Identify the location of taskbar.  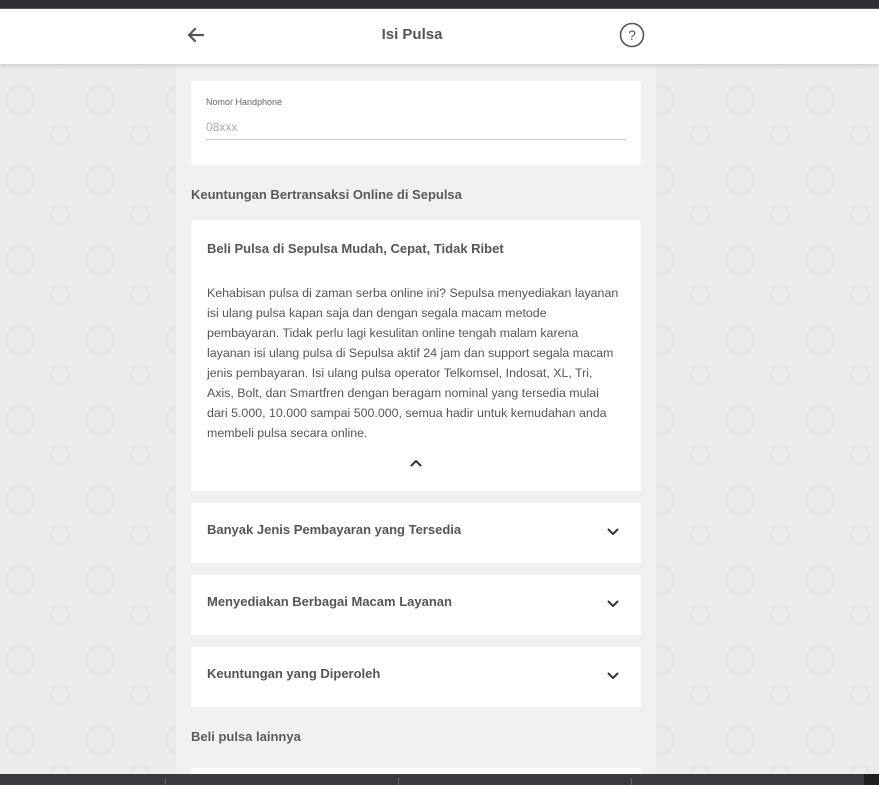
(439, 779).